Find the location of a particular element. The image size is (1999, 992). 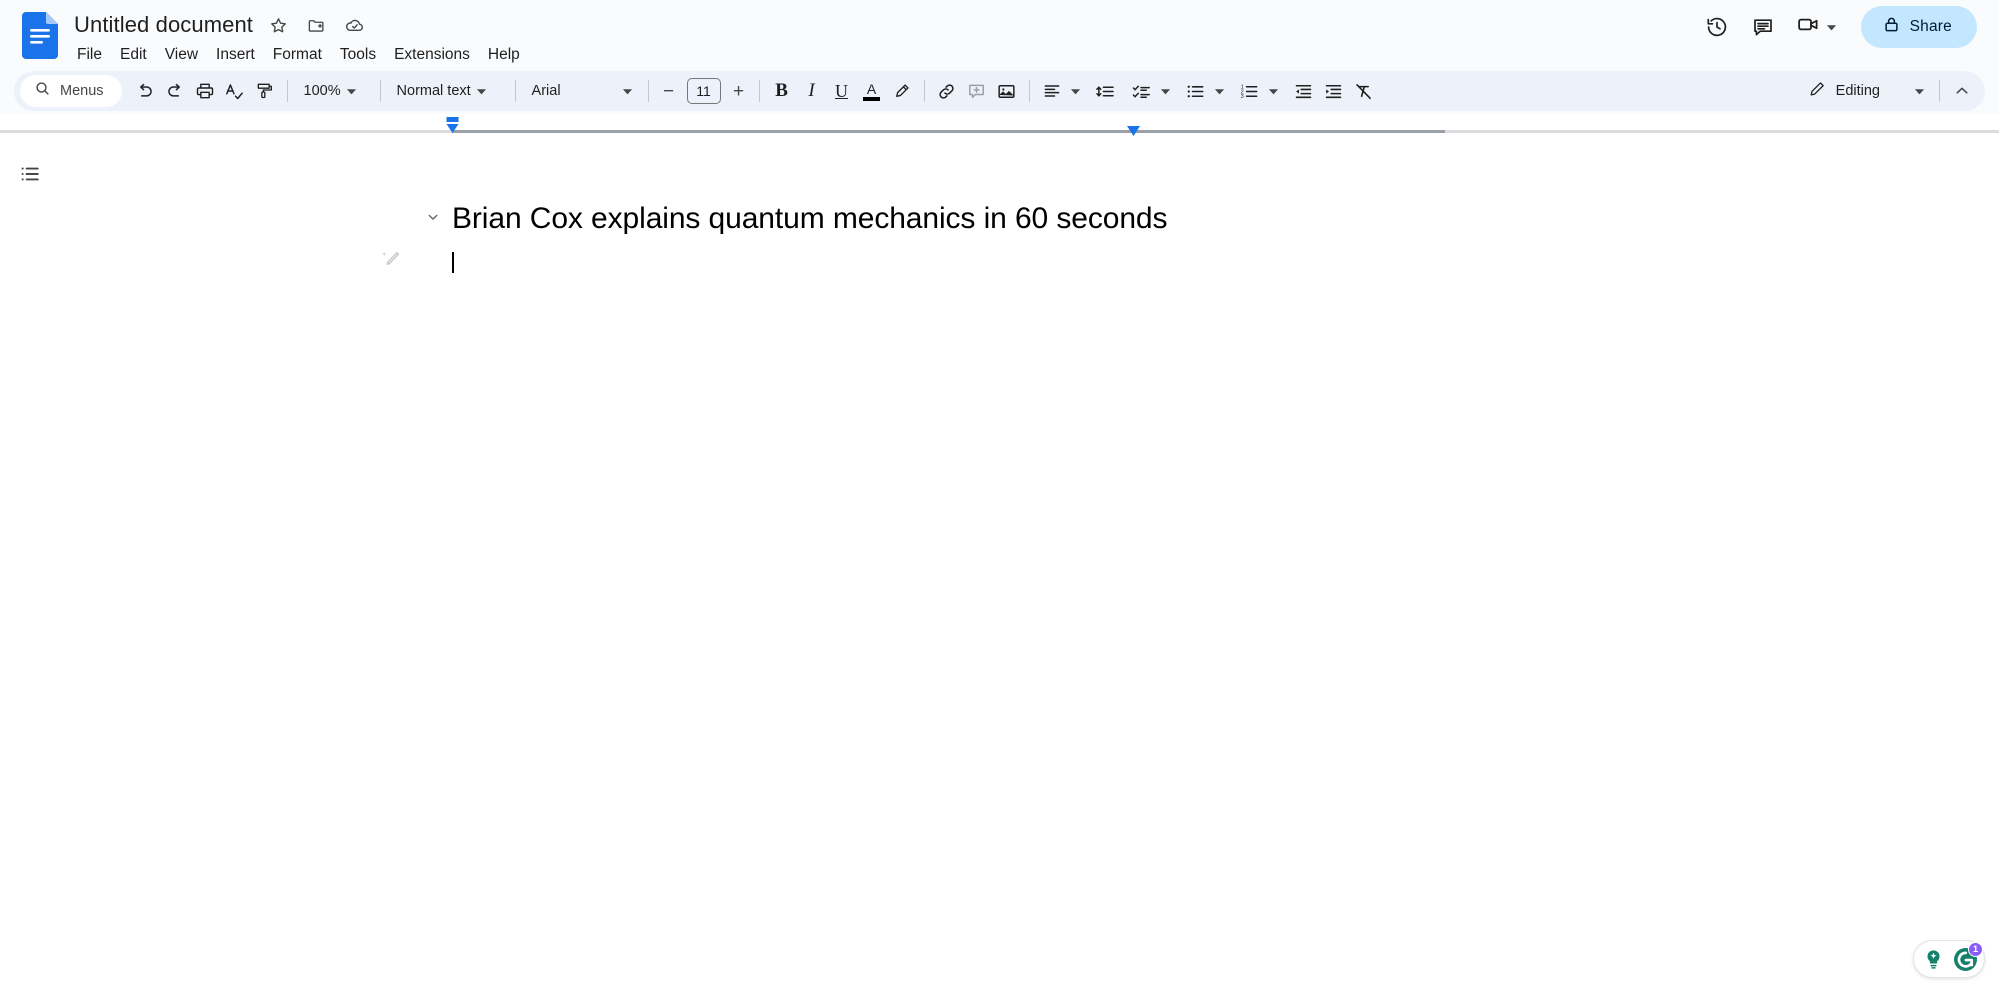

bold-label: B is located at coordinates (781, 90).